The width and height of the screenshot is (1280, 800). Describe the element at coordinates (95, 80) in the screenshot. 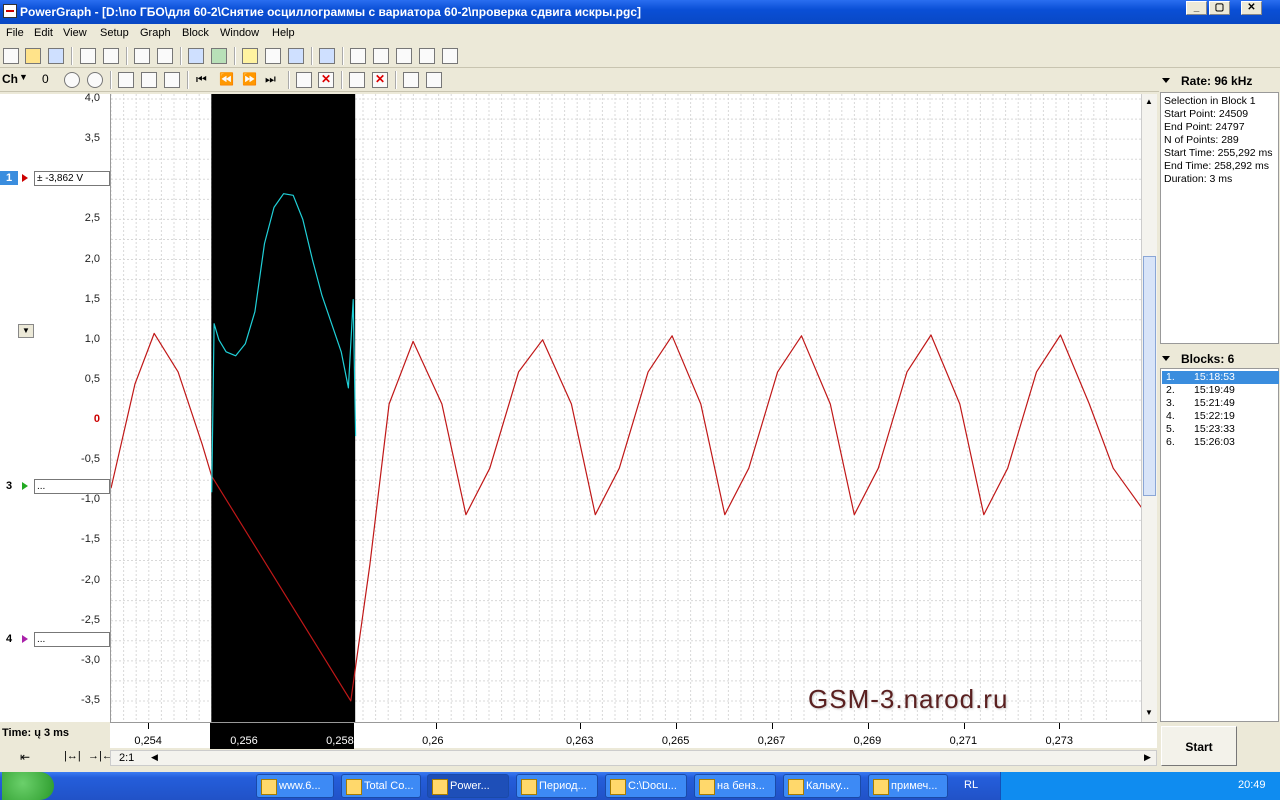

I see `zoom-out-icon` at that location.